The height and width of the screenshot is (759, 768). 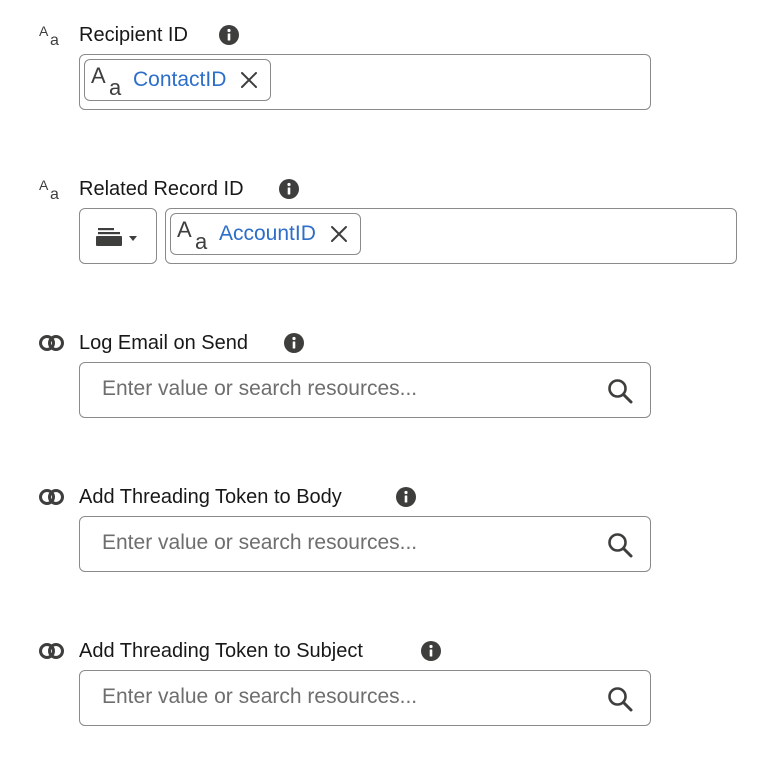 I want to click on field-related-record-id: A a Related Record ID A a AccountID, so click(x=384, y=221).